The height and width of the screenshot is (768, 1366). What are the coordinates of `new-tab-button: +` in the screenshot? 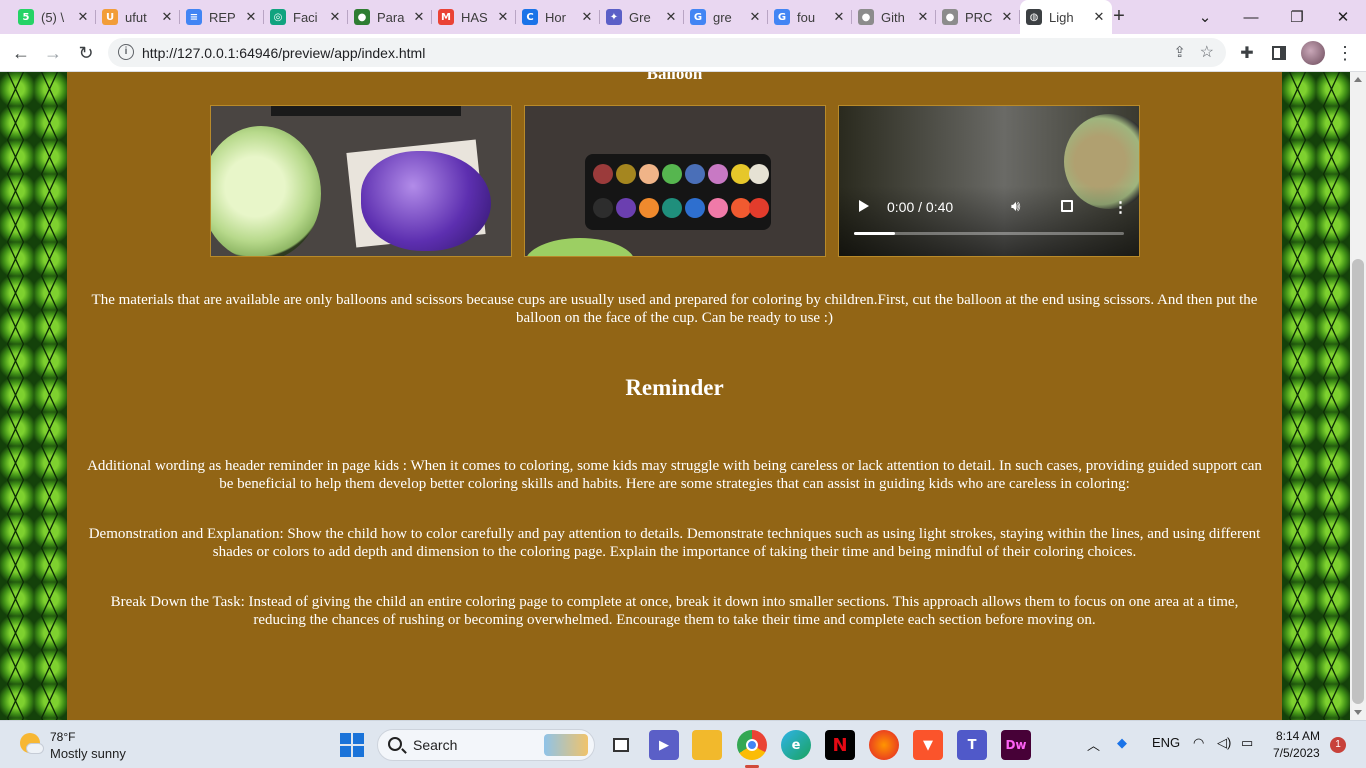 It's located at (1119, 16).